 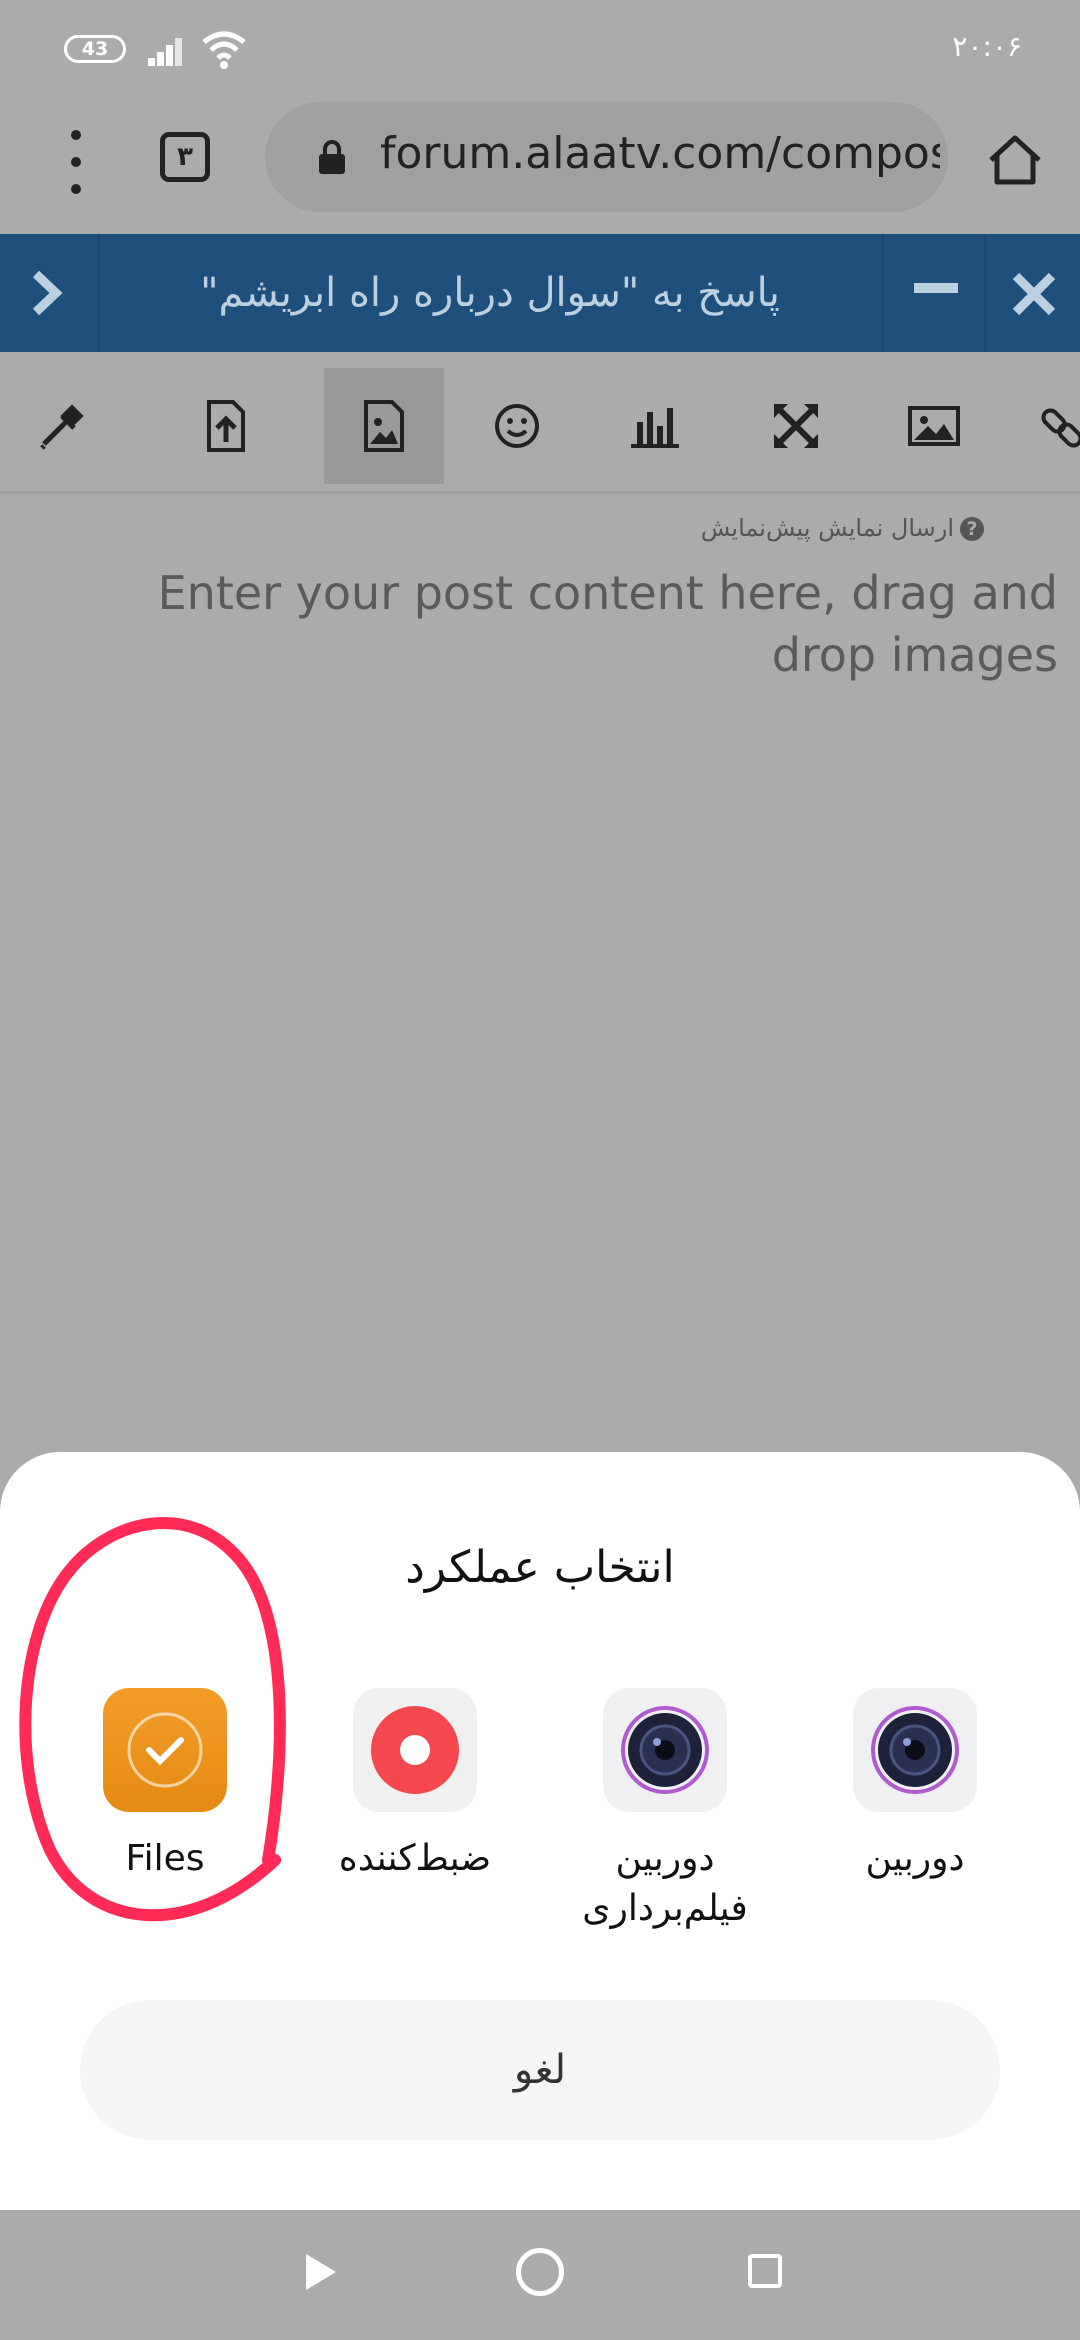 I want to click on emoji-icon, so click(x=517, y=426).